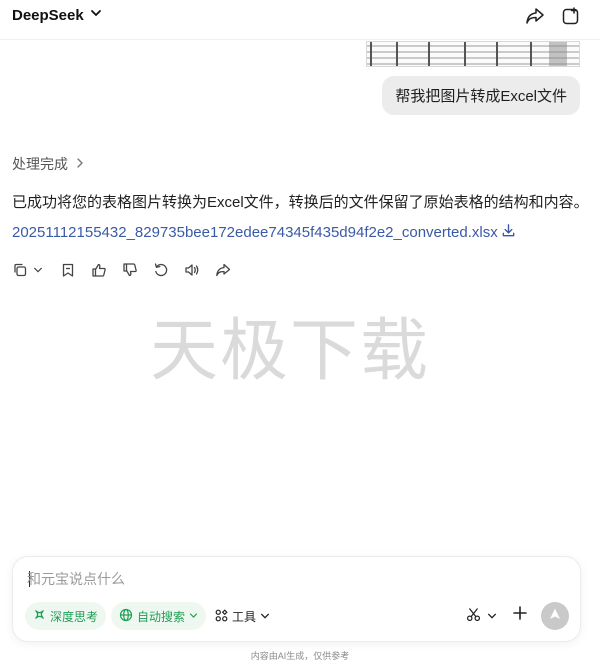  Describe the element at coordinates (508, 232) in the screenshot. I see `download-icon` at that location.